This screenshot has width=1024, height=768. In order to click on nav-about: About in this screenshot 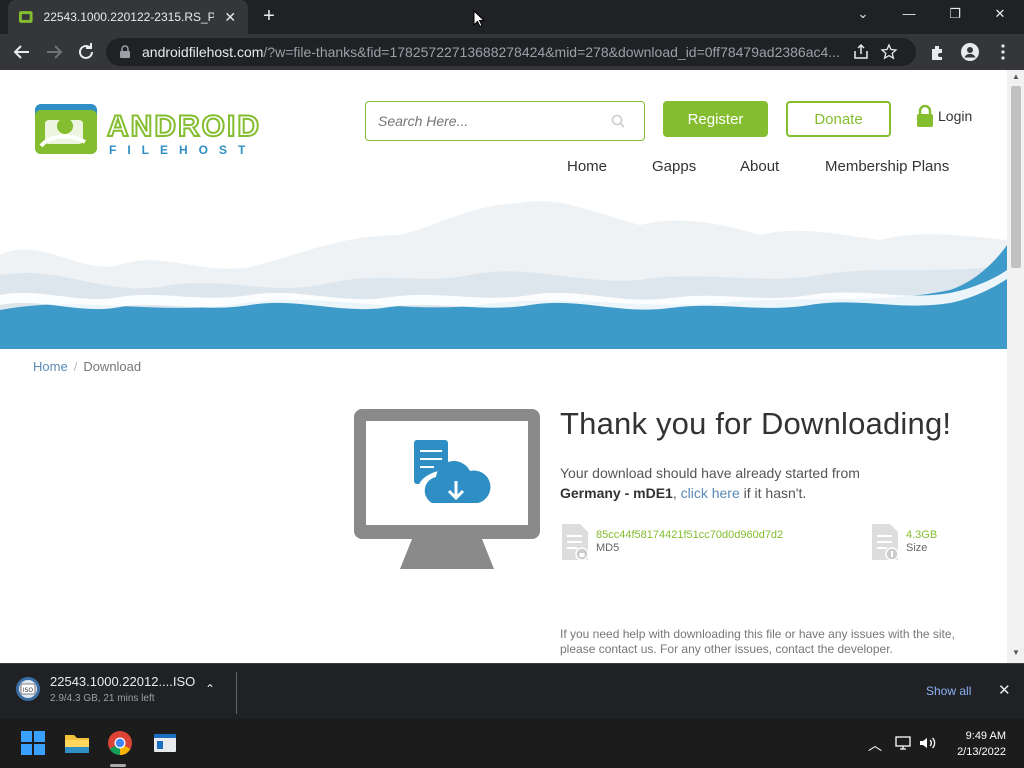, I will do `click(759, 166)`.